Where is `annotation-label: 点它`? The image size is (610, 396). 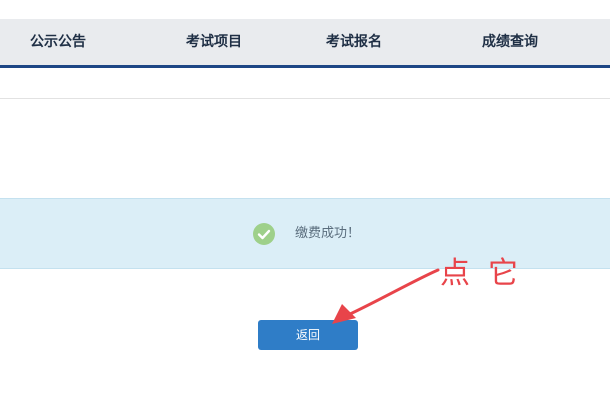
annotation-label: 点它 is located at coordinates (488, 273).